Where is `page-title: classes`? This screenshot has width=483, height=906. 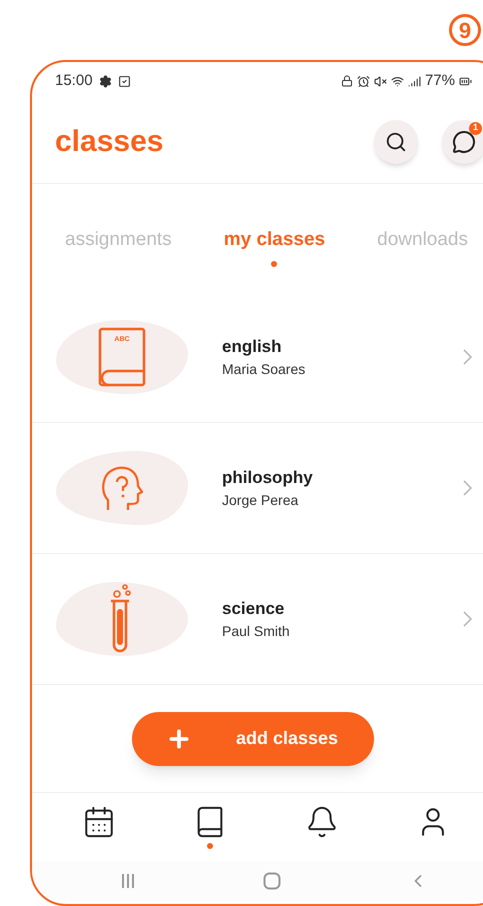
page-title: classes is located at coordinates (109, 142).